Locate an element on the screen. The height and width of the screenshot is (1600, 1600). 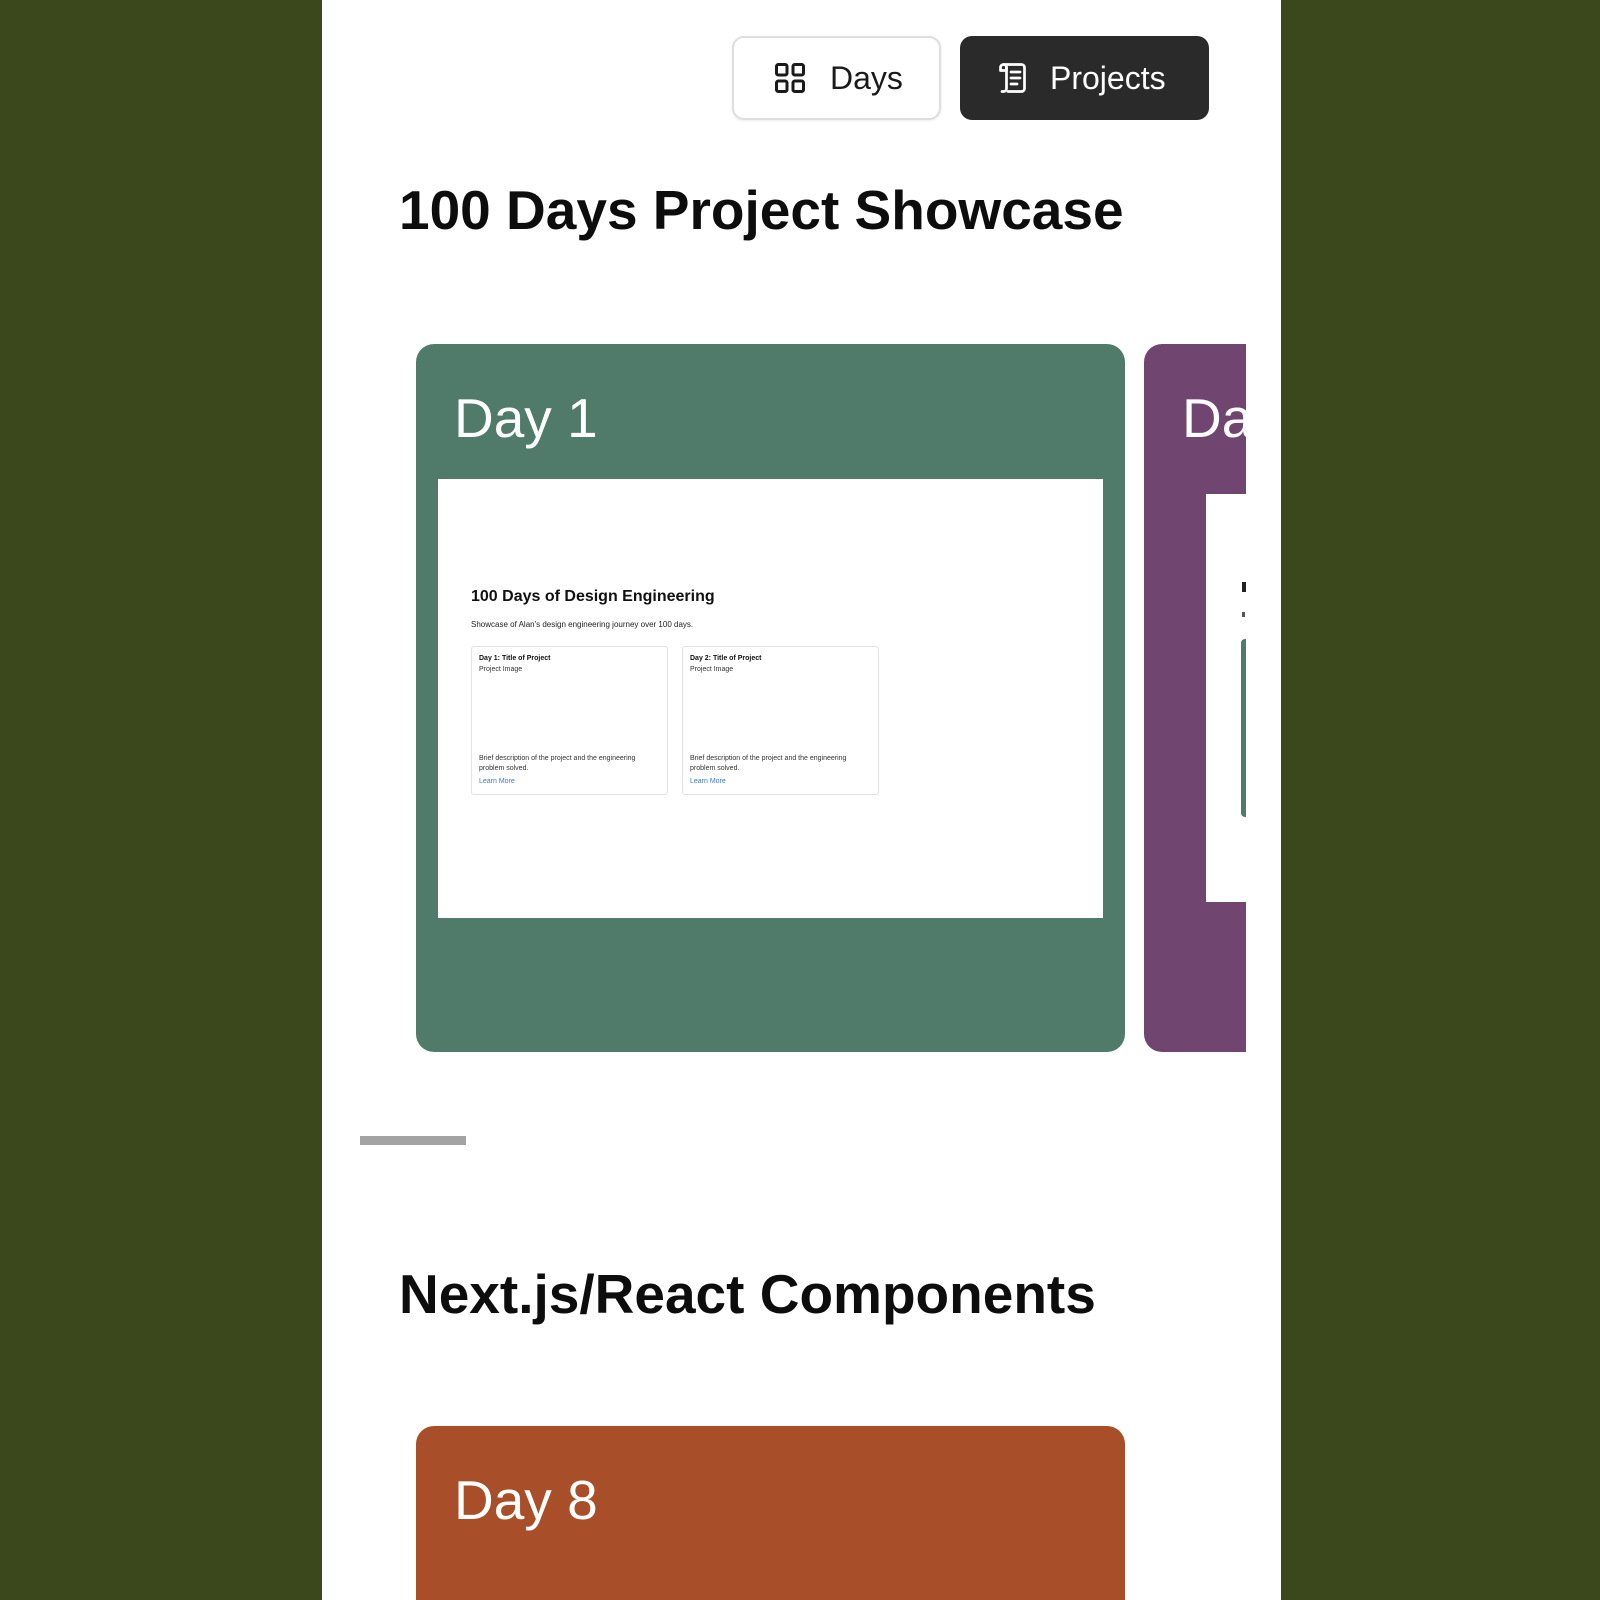
days-button-label: Days is located at coordinates (866, 77).